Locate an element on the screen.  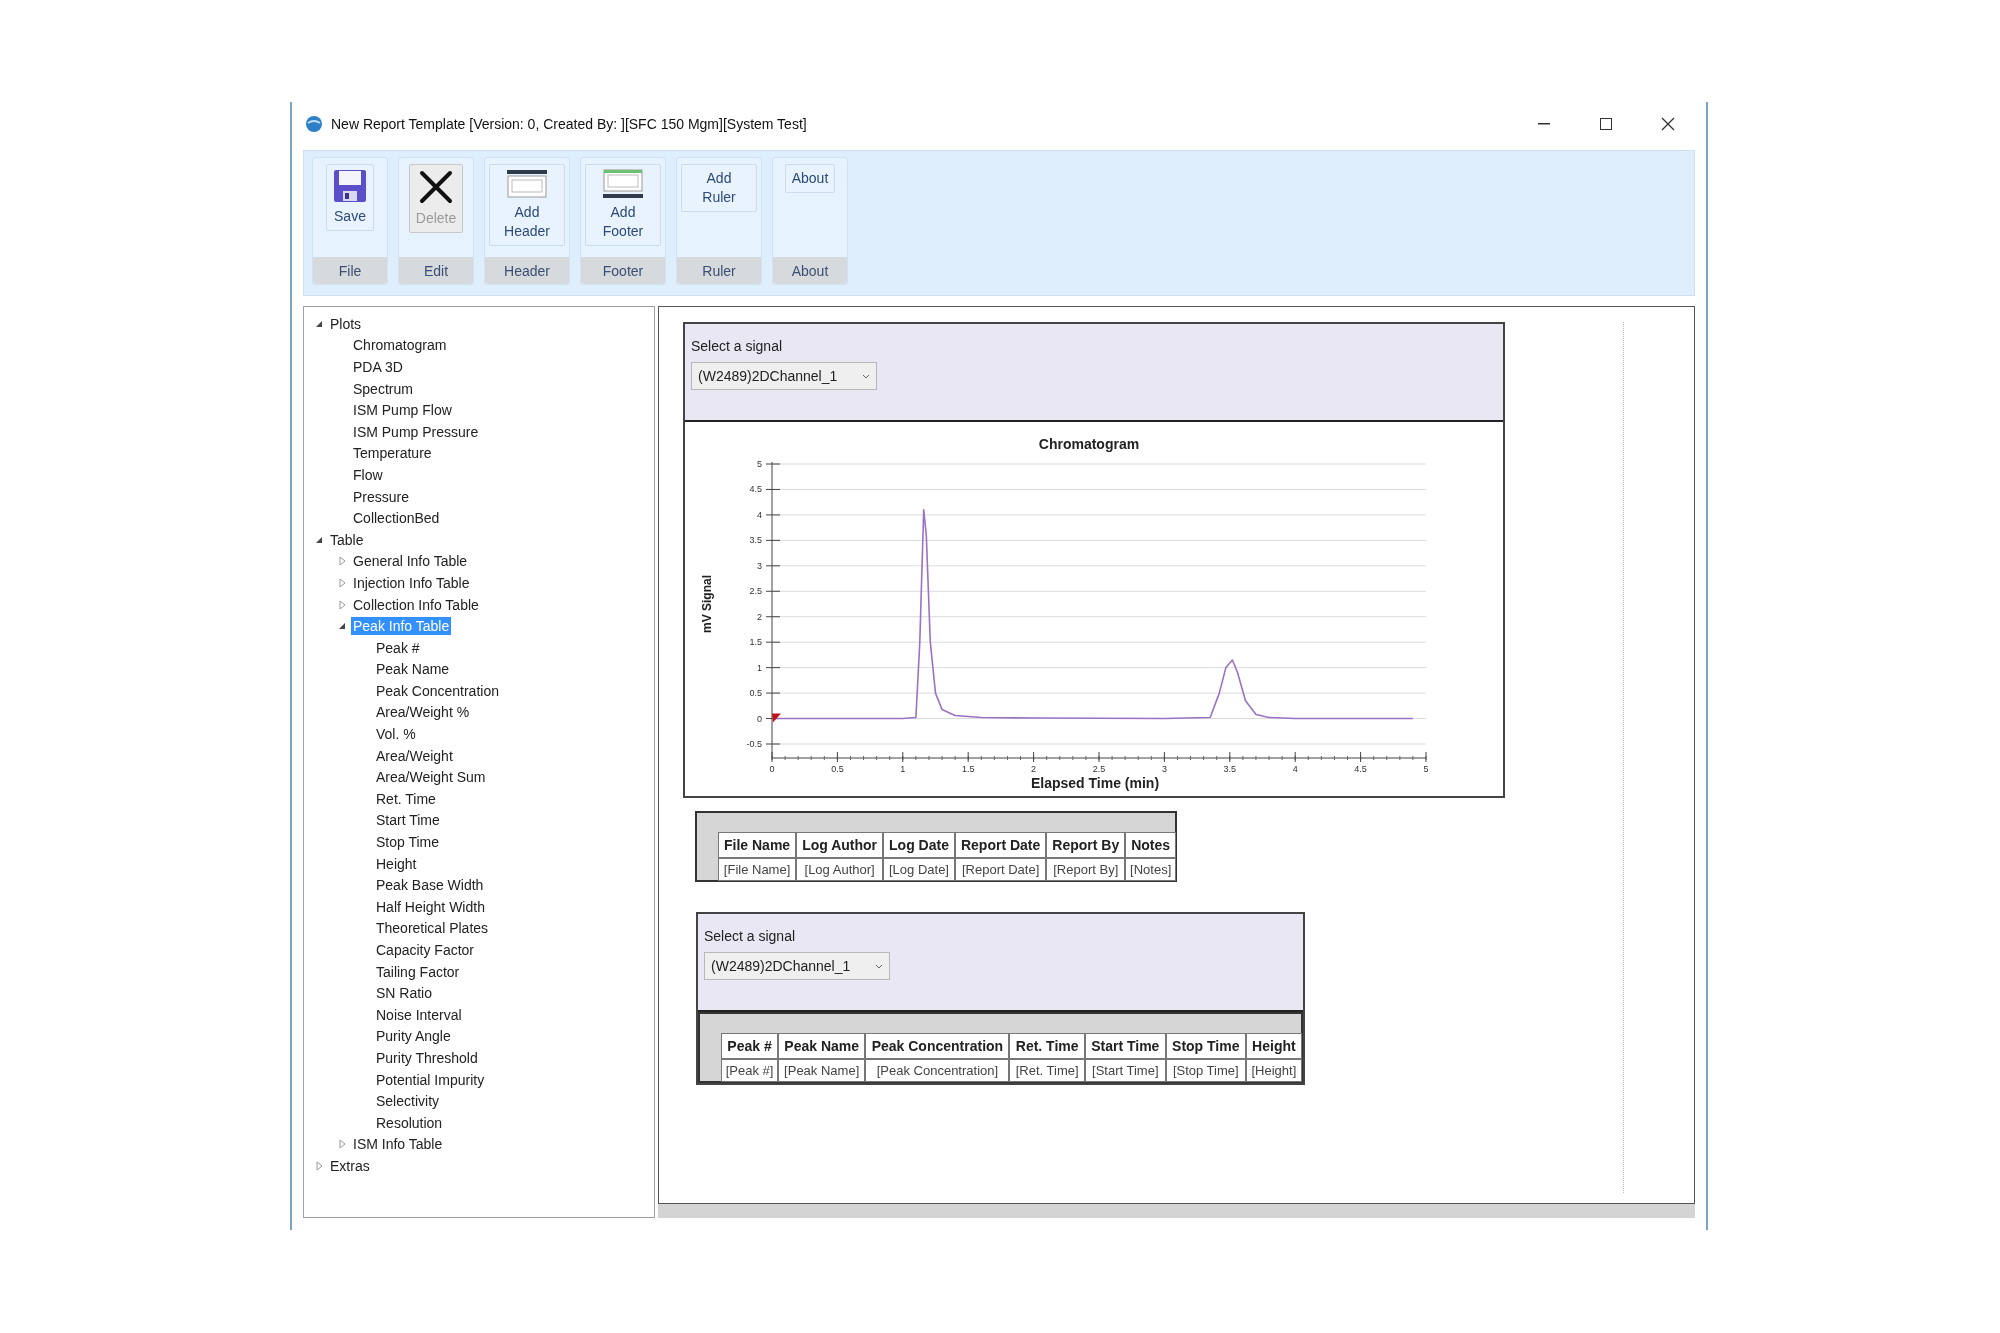
tree-item: Theoretical Plates is located at coordinates (432, 928).